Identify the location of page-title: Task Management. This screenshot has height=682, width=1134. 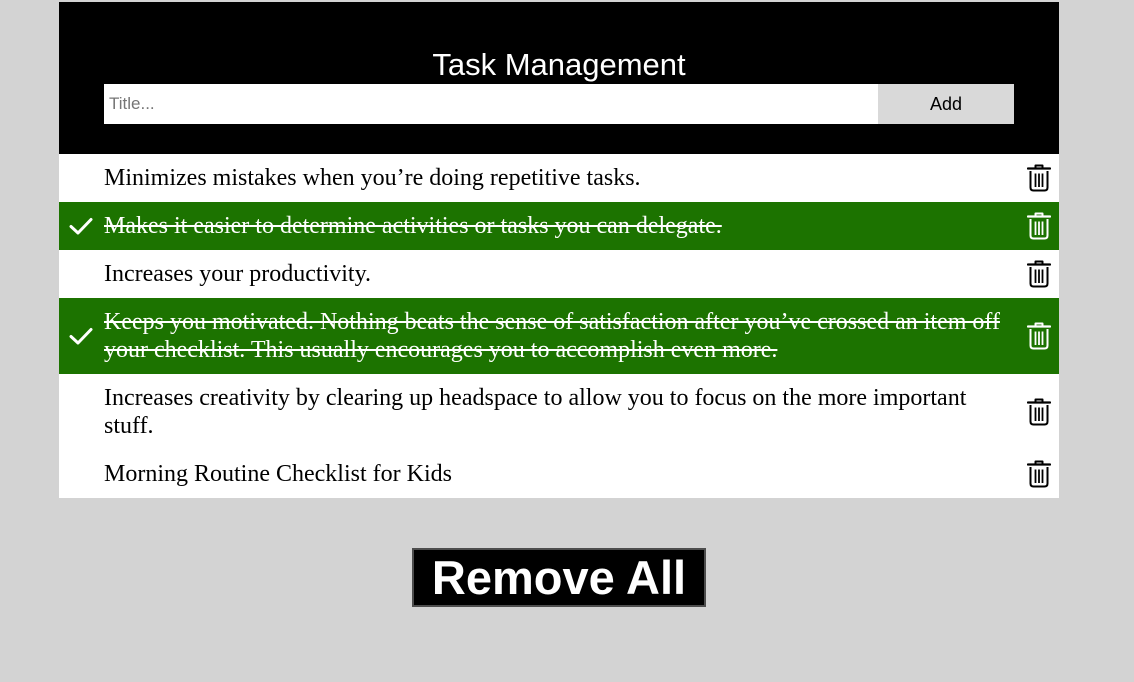
(559, 64).